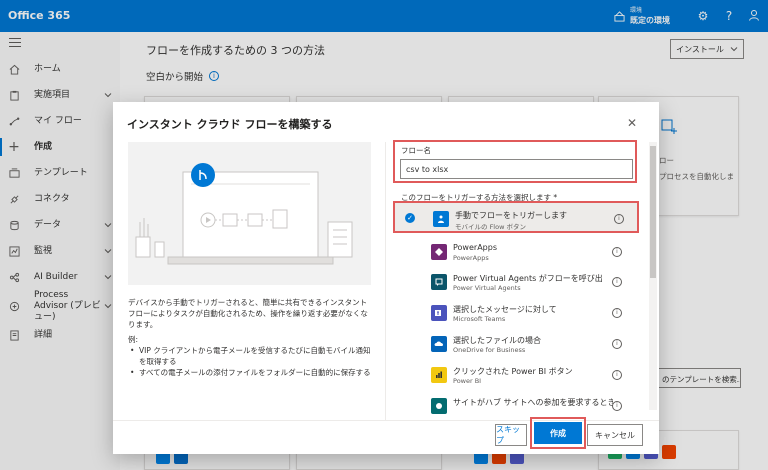  I want to click on trigger-subtitle: Microsoft Teams, so click(479, 319).